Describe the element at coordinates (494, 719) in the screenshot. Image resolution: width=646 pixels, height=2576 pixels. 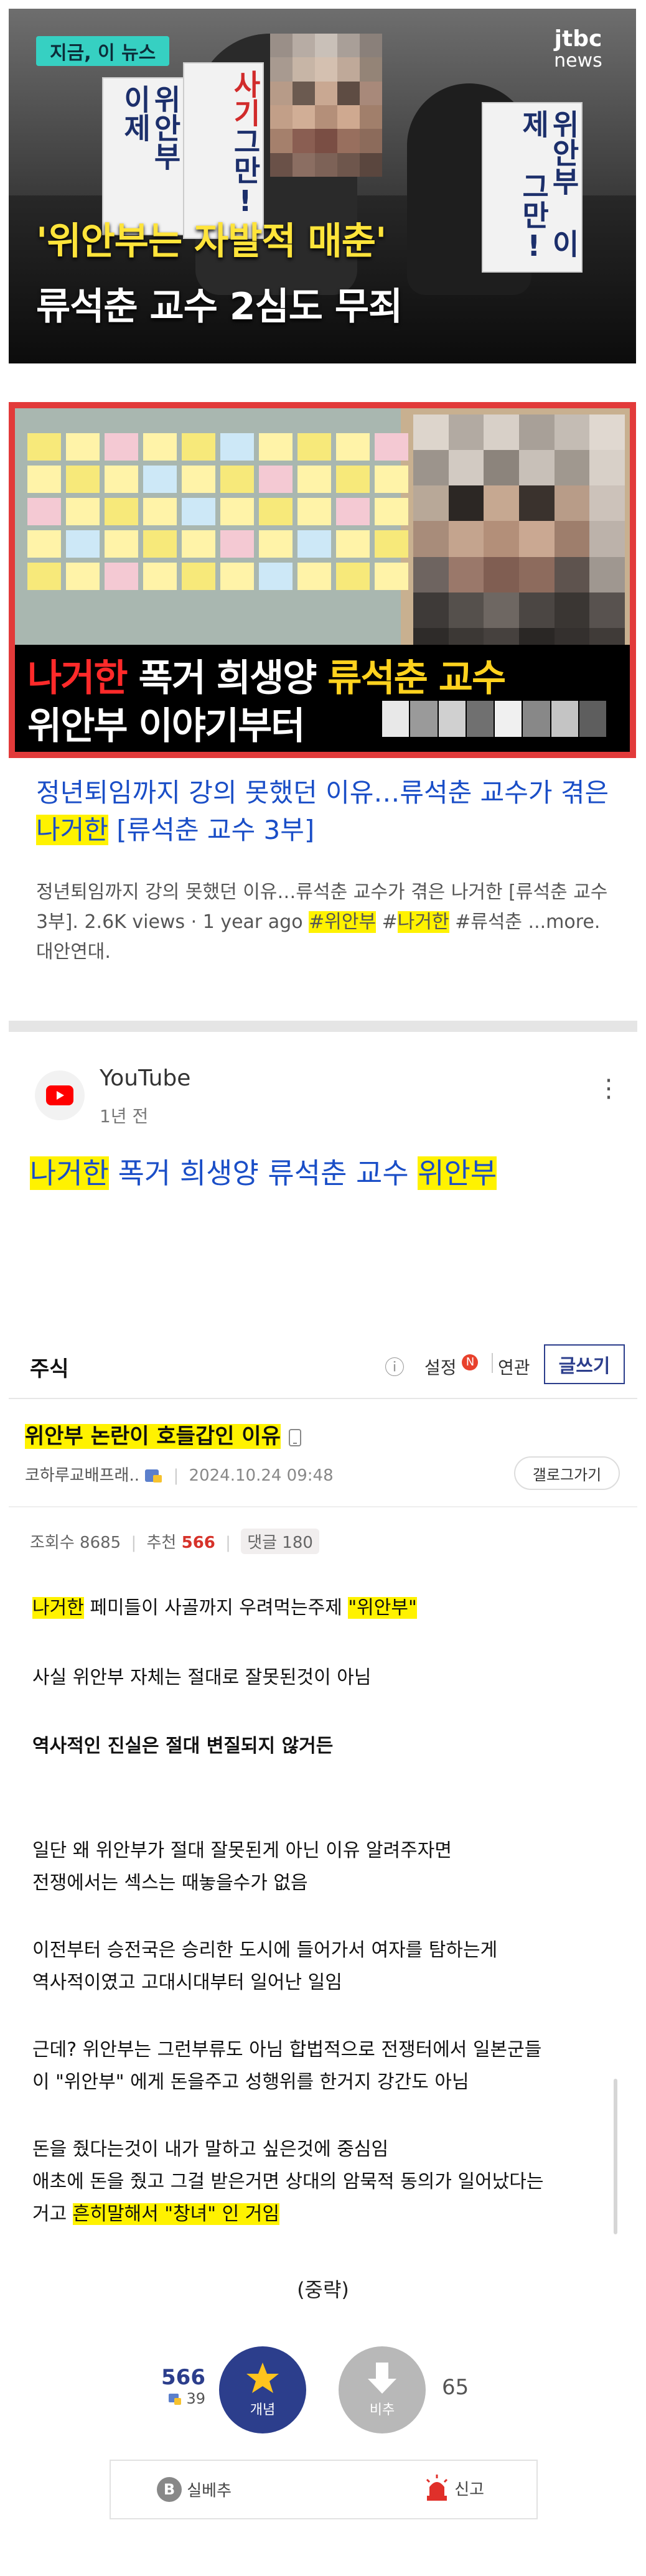
I see `censored-text` at that location.